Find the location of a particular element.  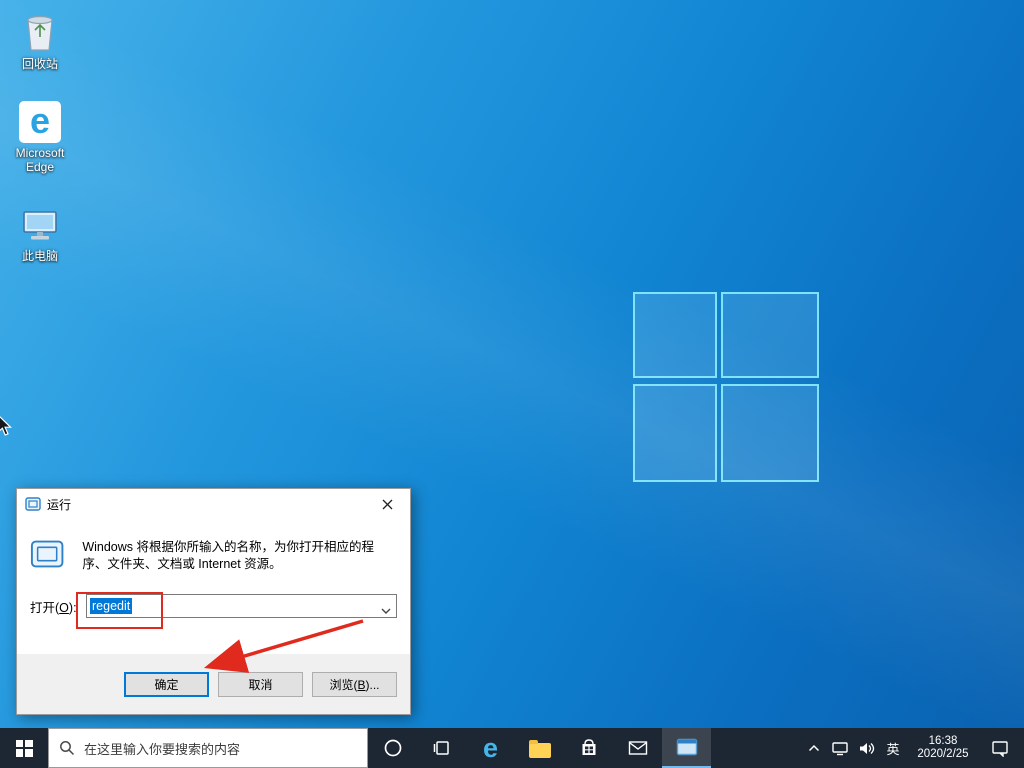

close-button is located at coordinates (387, 504).